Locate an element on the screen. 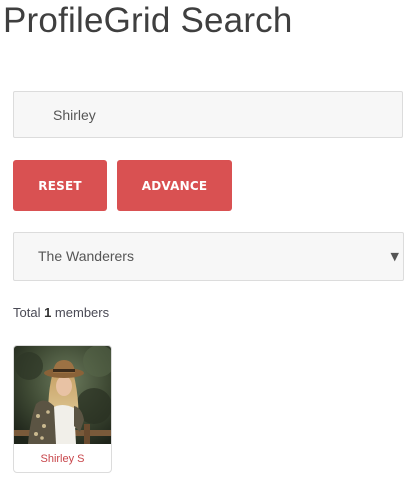  member-name: Shirley S is located at coordinates (62, 459).